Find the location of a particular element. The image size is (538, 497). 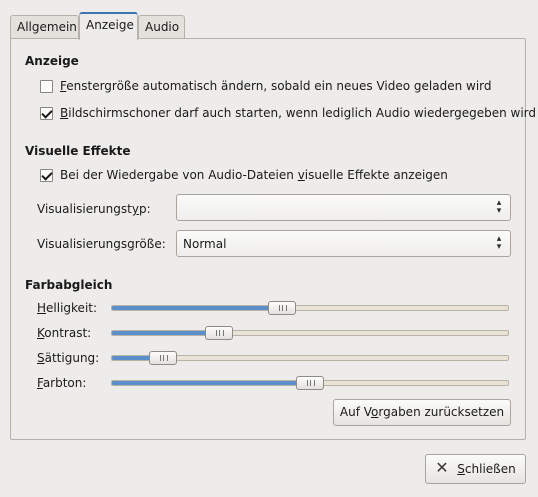

section-title-visuelle-effekte: Visuelle Effekte is located at coordinates (78, 151).